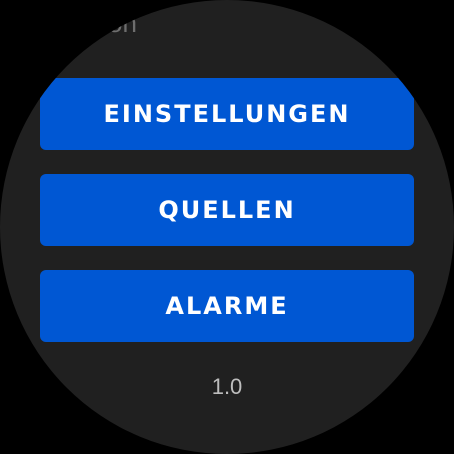 The image size is (454, 454). I want to click on sources-button: QUELLEN, so click(227, 210).